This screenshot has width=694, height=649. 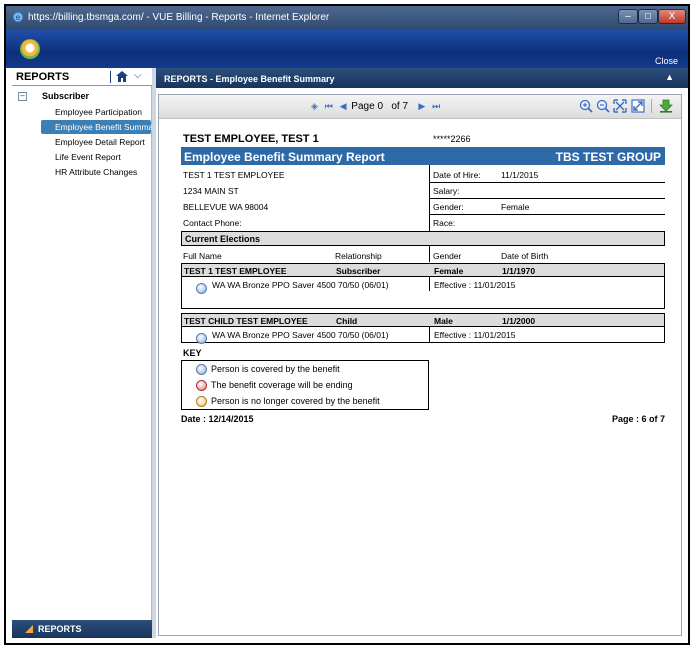 I want to click on column-gender: Gender, so click(x=447, y=256).